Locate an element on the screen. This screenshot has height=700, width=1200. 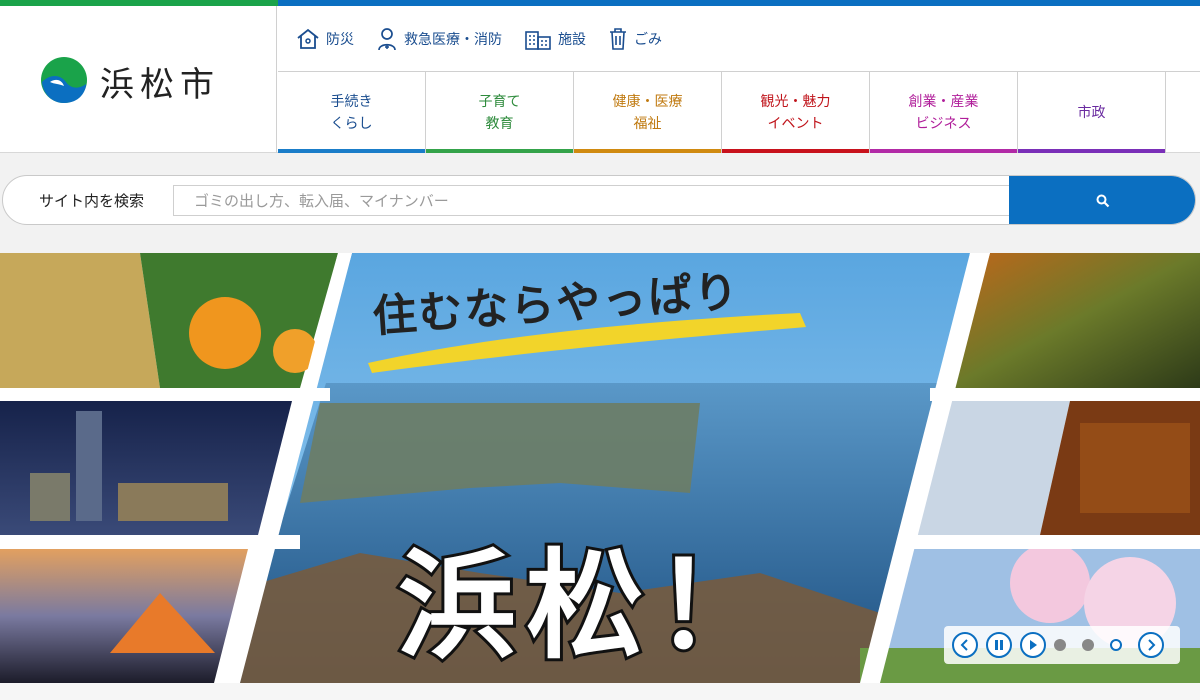
play-button is located at coordinates (1033, 645).